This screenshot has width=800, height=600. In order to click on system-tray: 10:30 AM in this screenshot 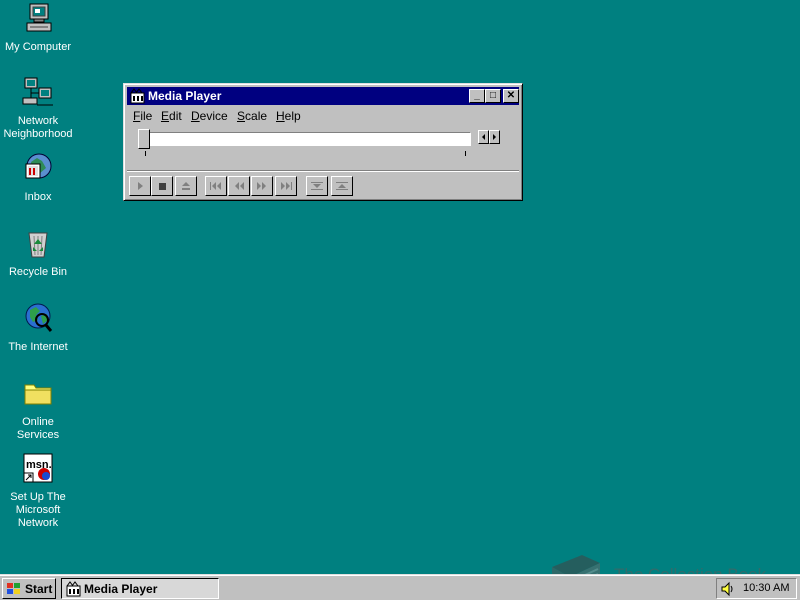, I will do `click(756, 588)`.